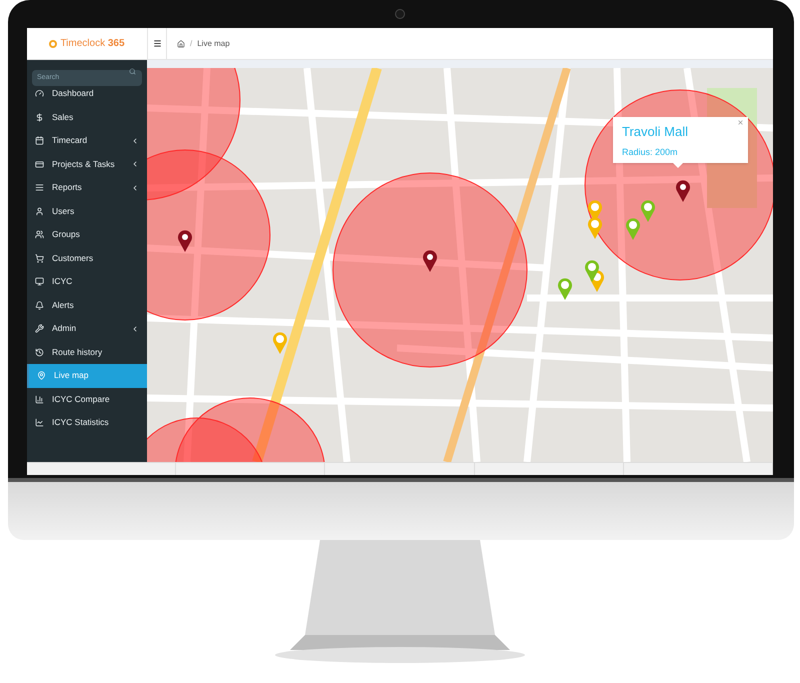  I want to click on sidebar-item: Admin, so click(87, 328).